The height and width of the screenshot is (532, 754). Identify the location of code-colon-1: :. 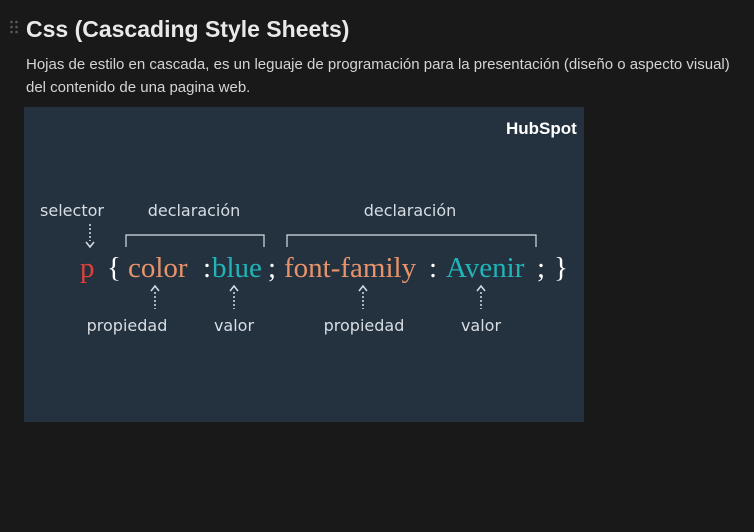
(207, 268).